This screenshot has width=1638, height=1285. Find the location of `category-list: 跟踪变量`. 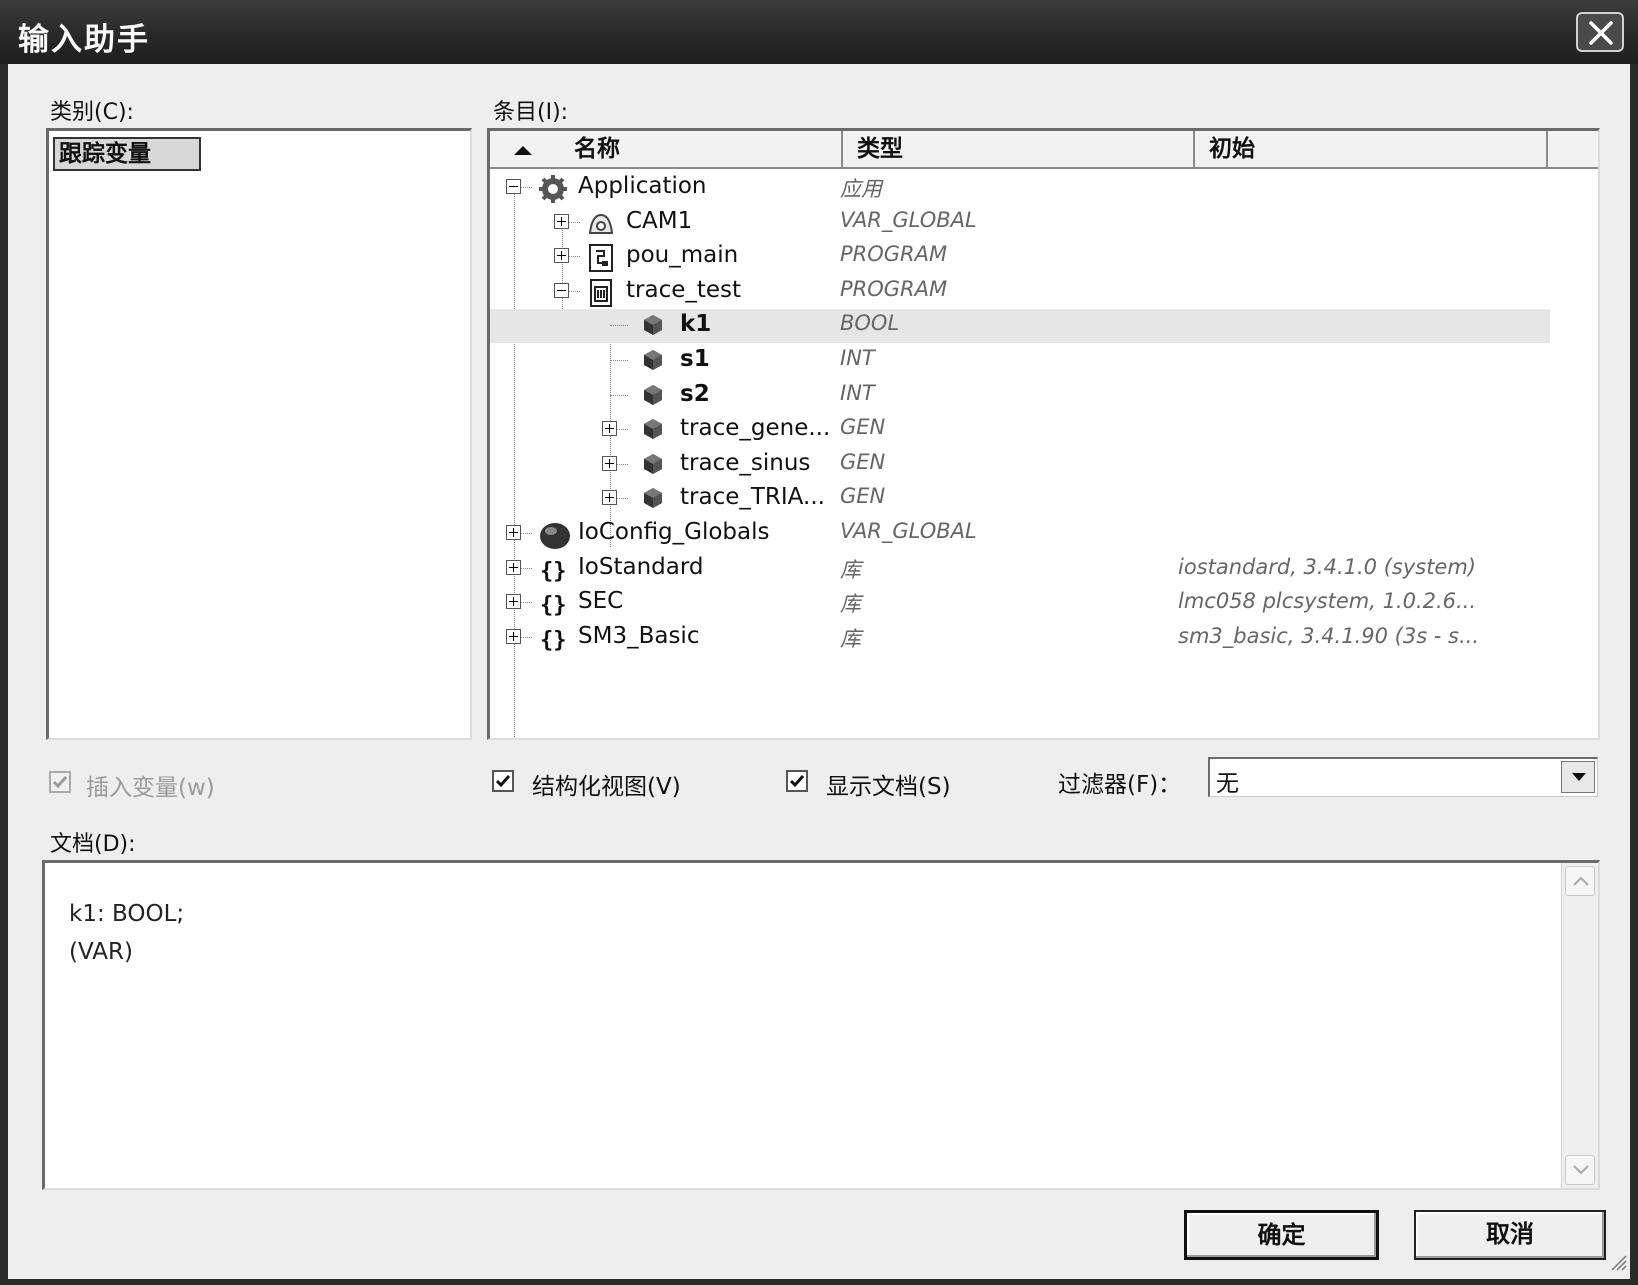

category-list: 跟踪变量 is located at coordinates (259, 434).